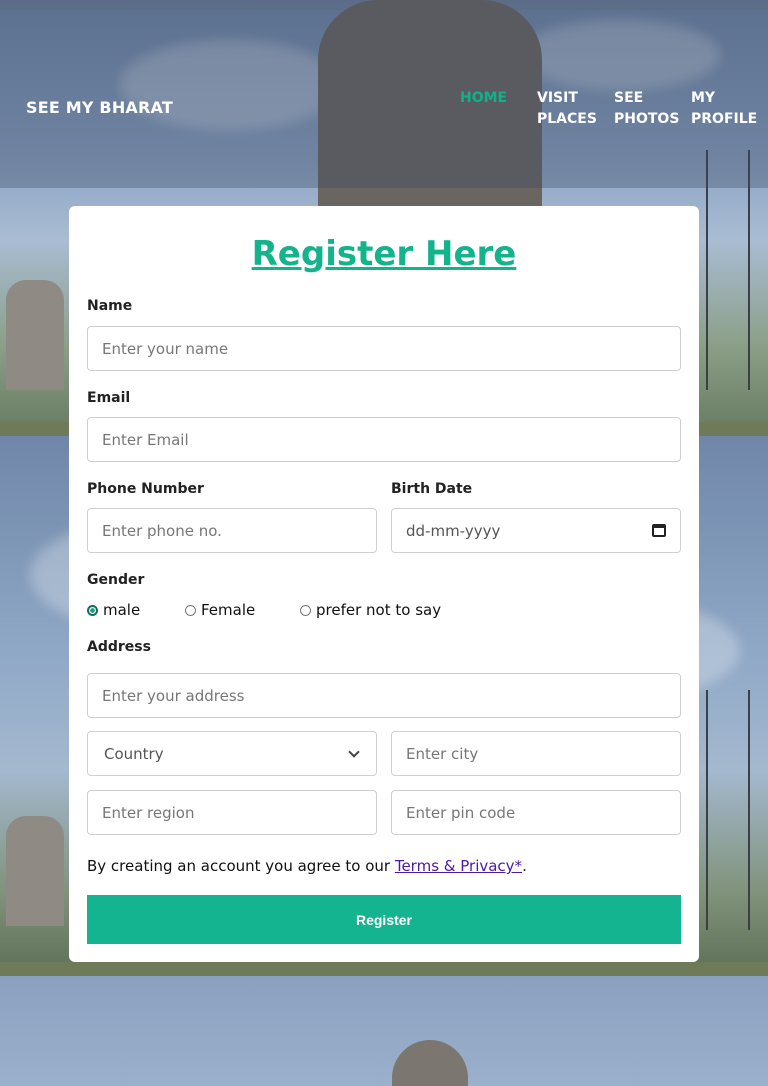 Image resolution: width=768 pixels, height=1086 pixels. What do you see at coordinates (134, 753) in the screenshot?
I see `country-selected-value: Country` at bounding box center [134, 753].